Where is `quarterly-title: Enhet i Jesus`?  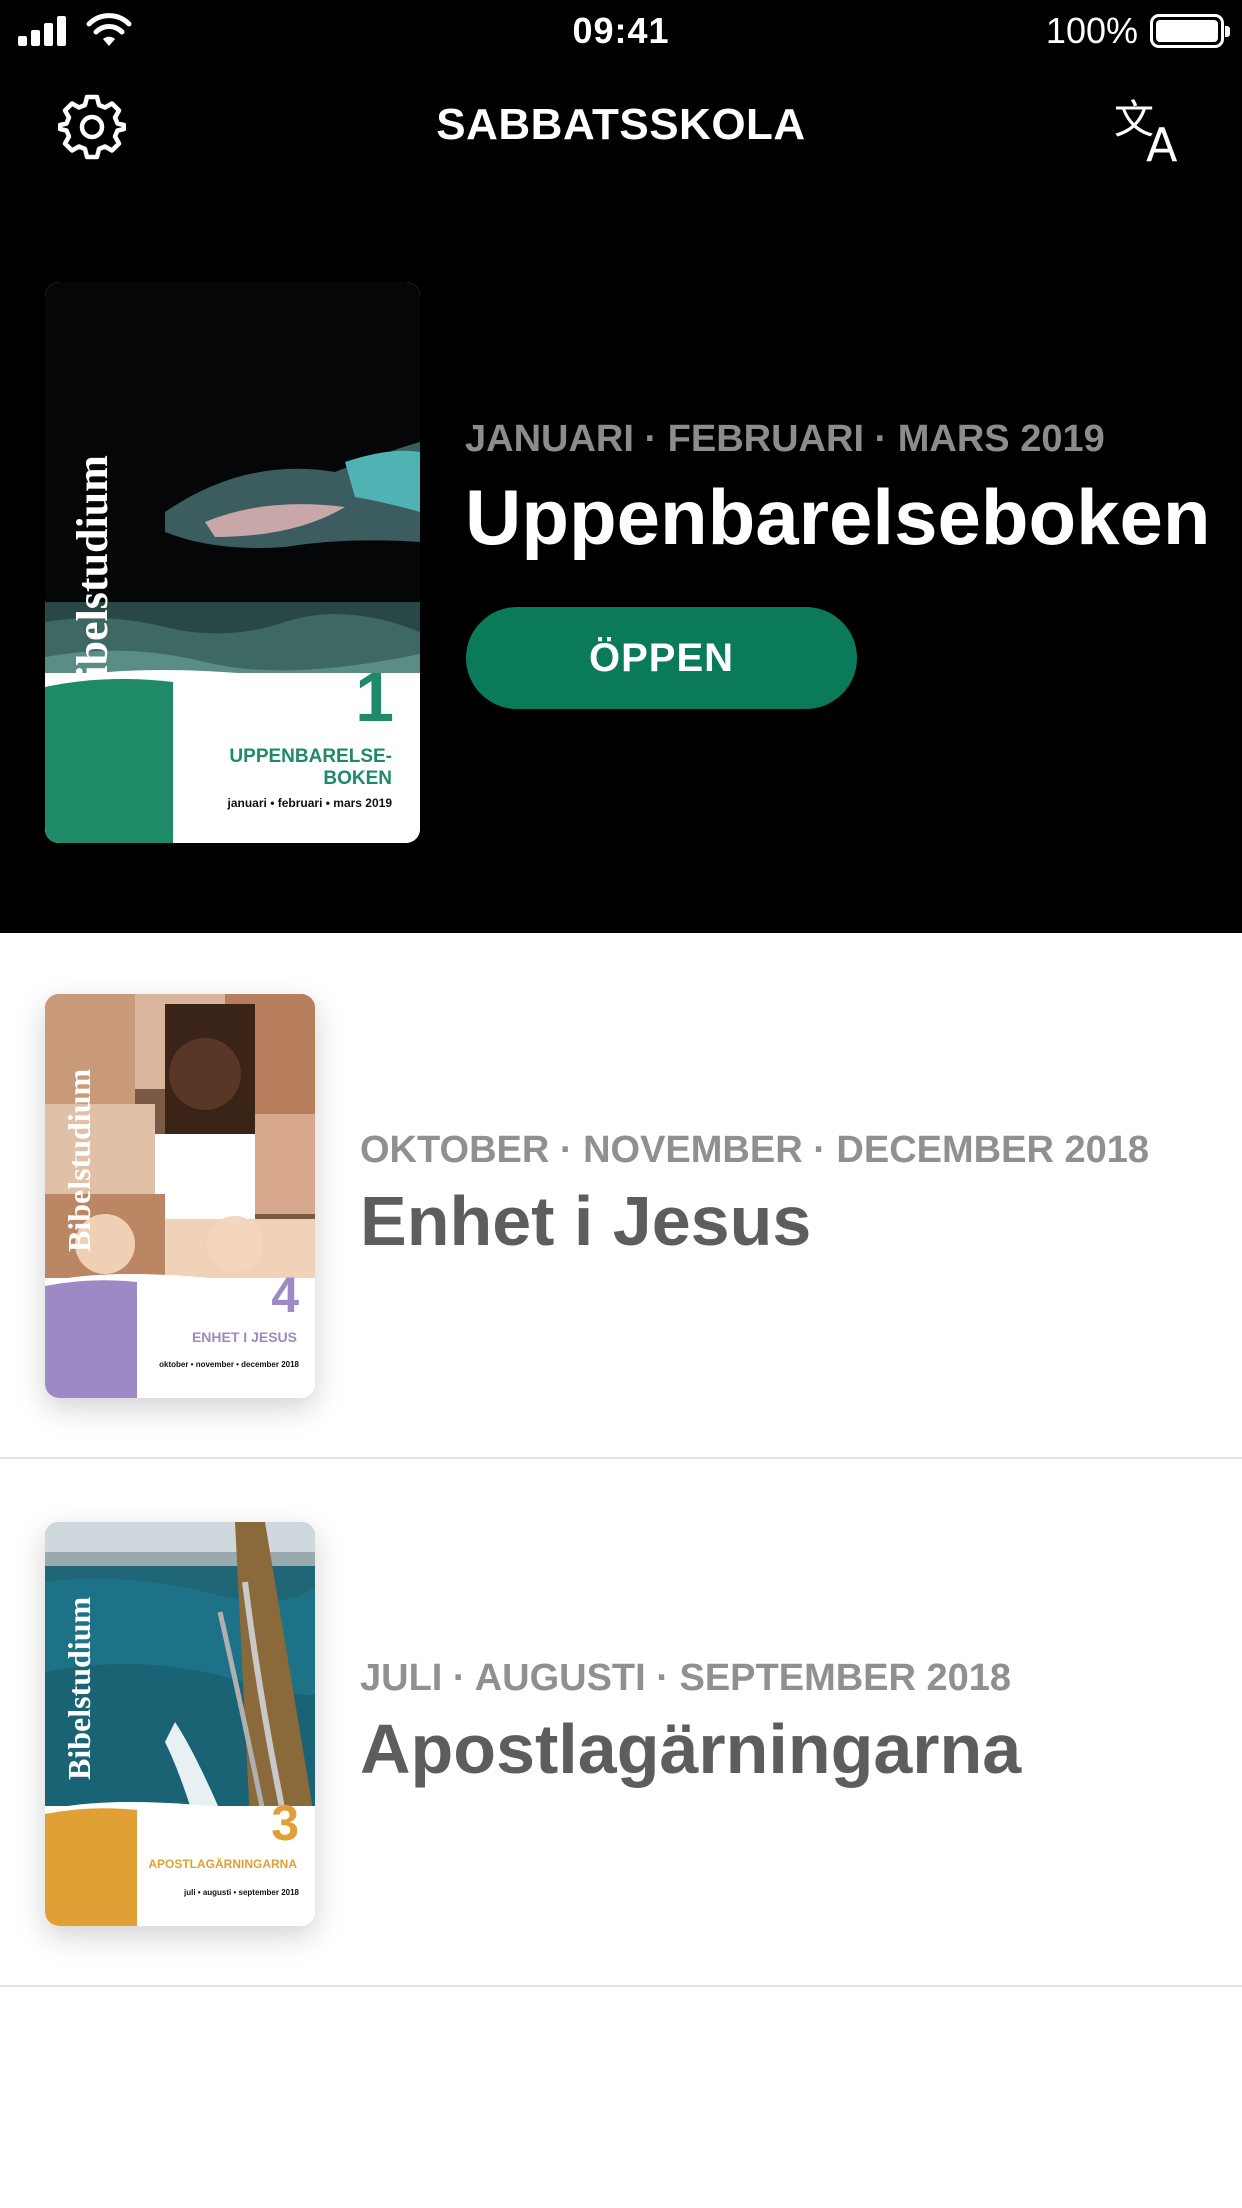
quarterly-title: Enhet i Jesus is located at coordinates (586, 1221).